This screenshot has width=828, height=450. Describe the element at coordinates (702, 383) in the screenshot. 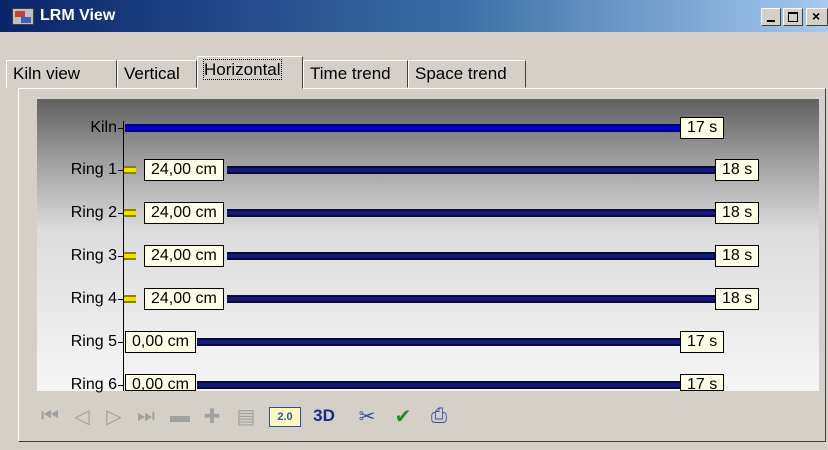

I see `time-label-ring-6: 17 s` at that location.